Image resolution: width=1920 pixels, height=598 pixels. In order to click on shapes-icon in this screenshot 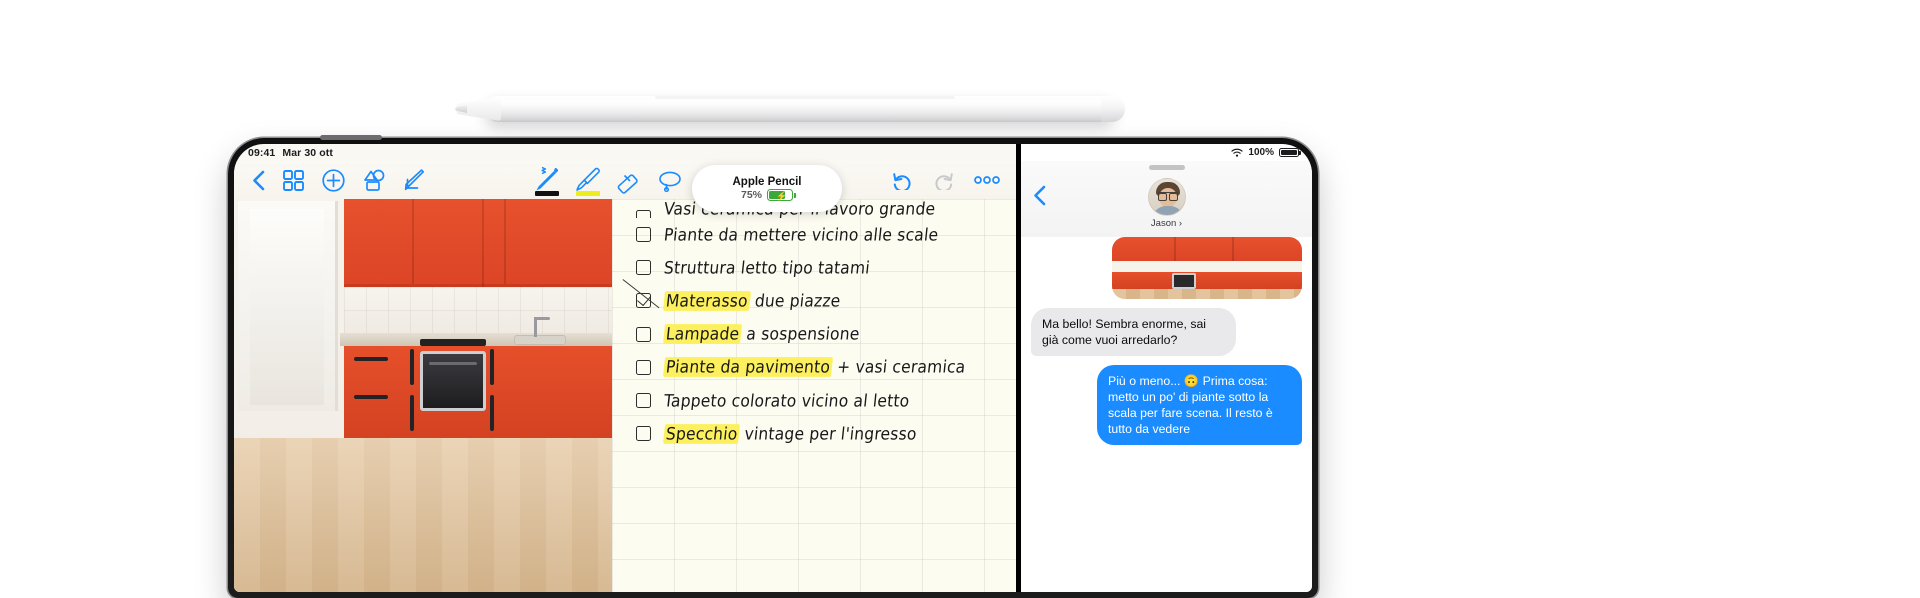, I will do `click(374, 180)`.